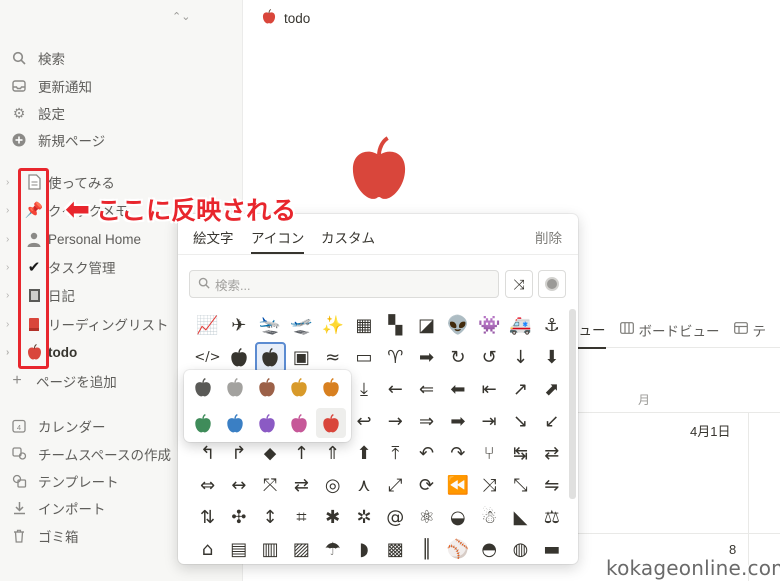  I want to click on arrow-up-right-icon: ↗, so click(520, 389).